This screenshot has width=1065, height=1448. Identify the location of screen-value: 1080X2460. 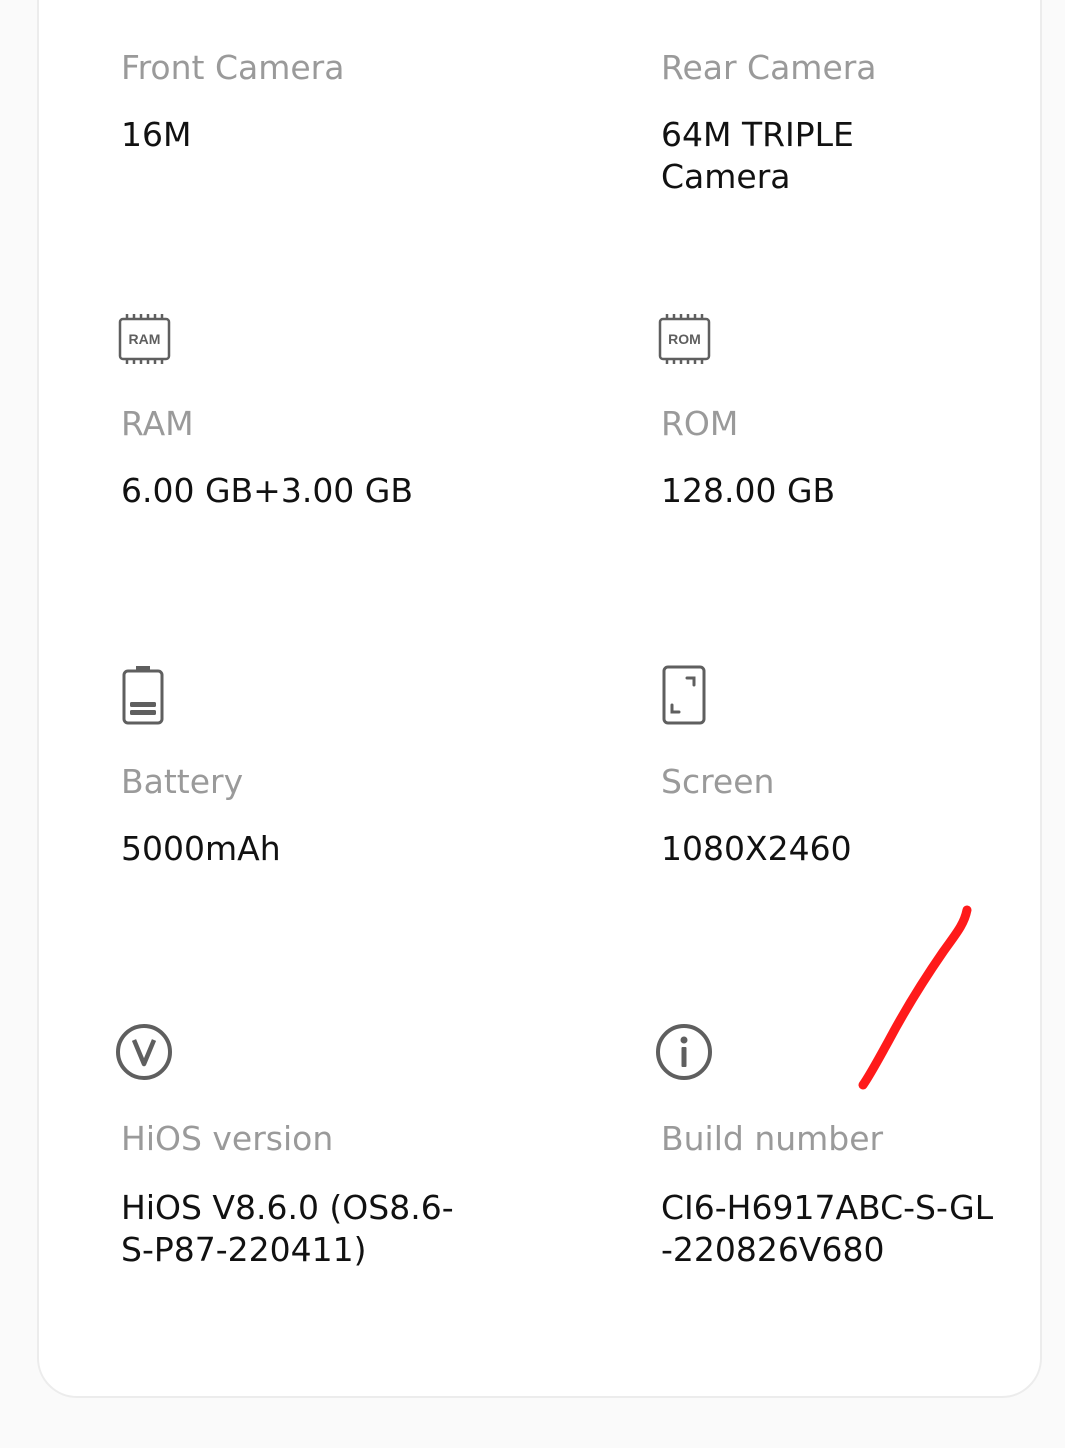
(756, 848).